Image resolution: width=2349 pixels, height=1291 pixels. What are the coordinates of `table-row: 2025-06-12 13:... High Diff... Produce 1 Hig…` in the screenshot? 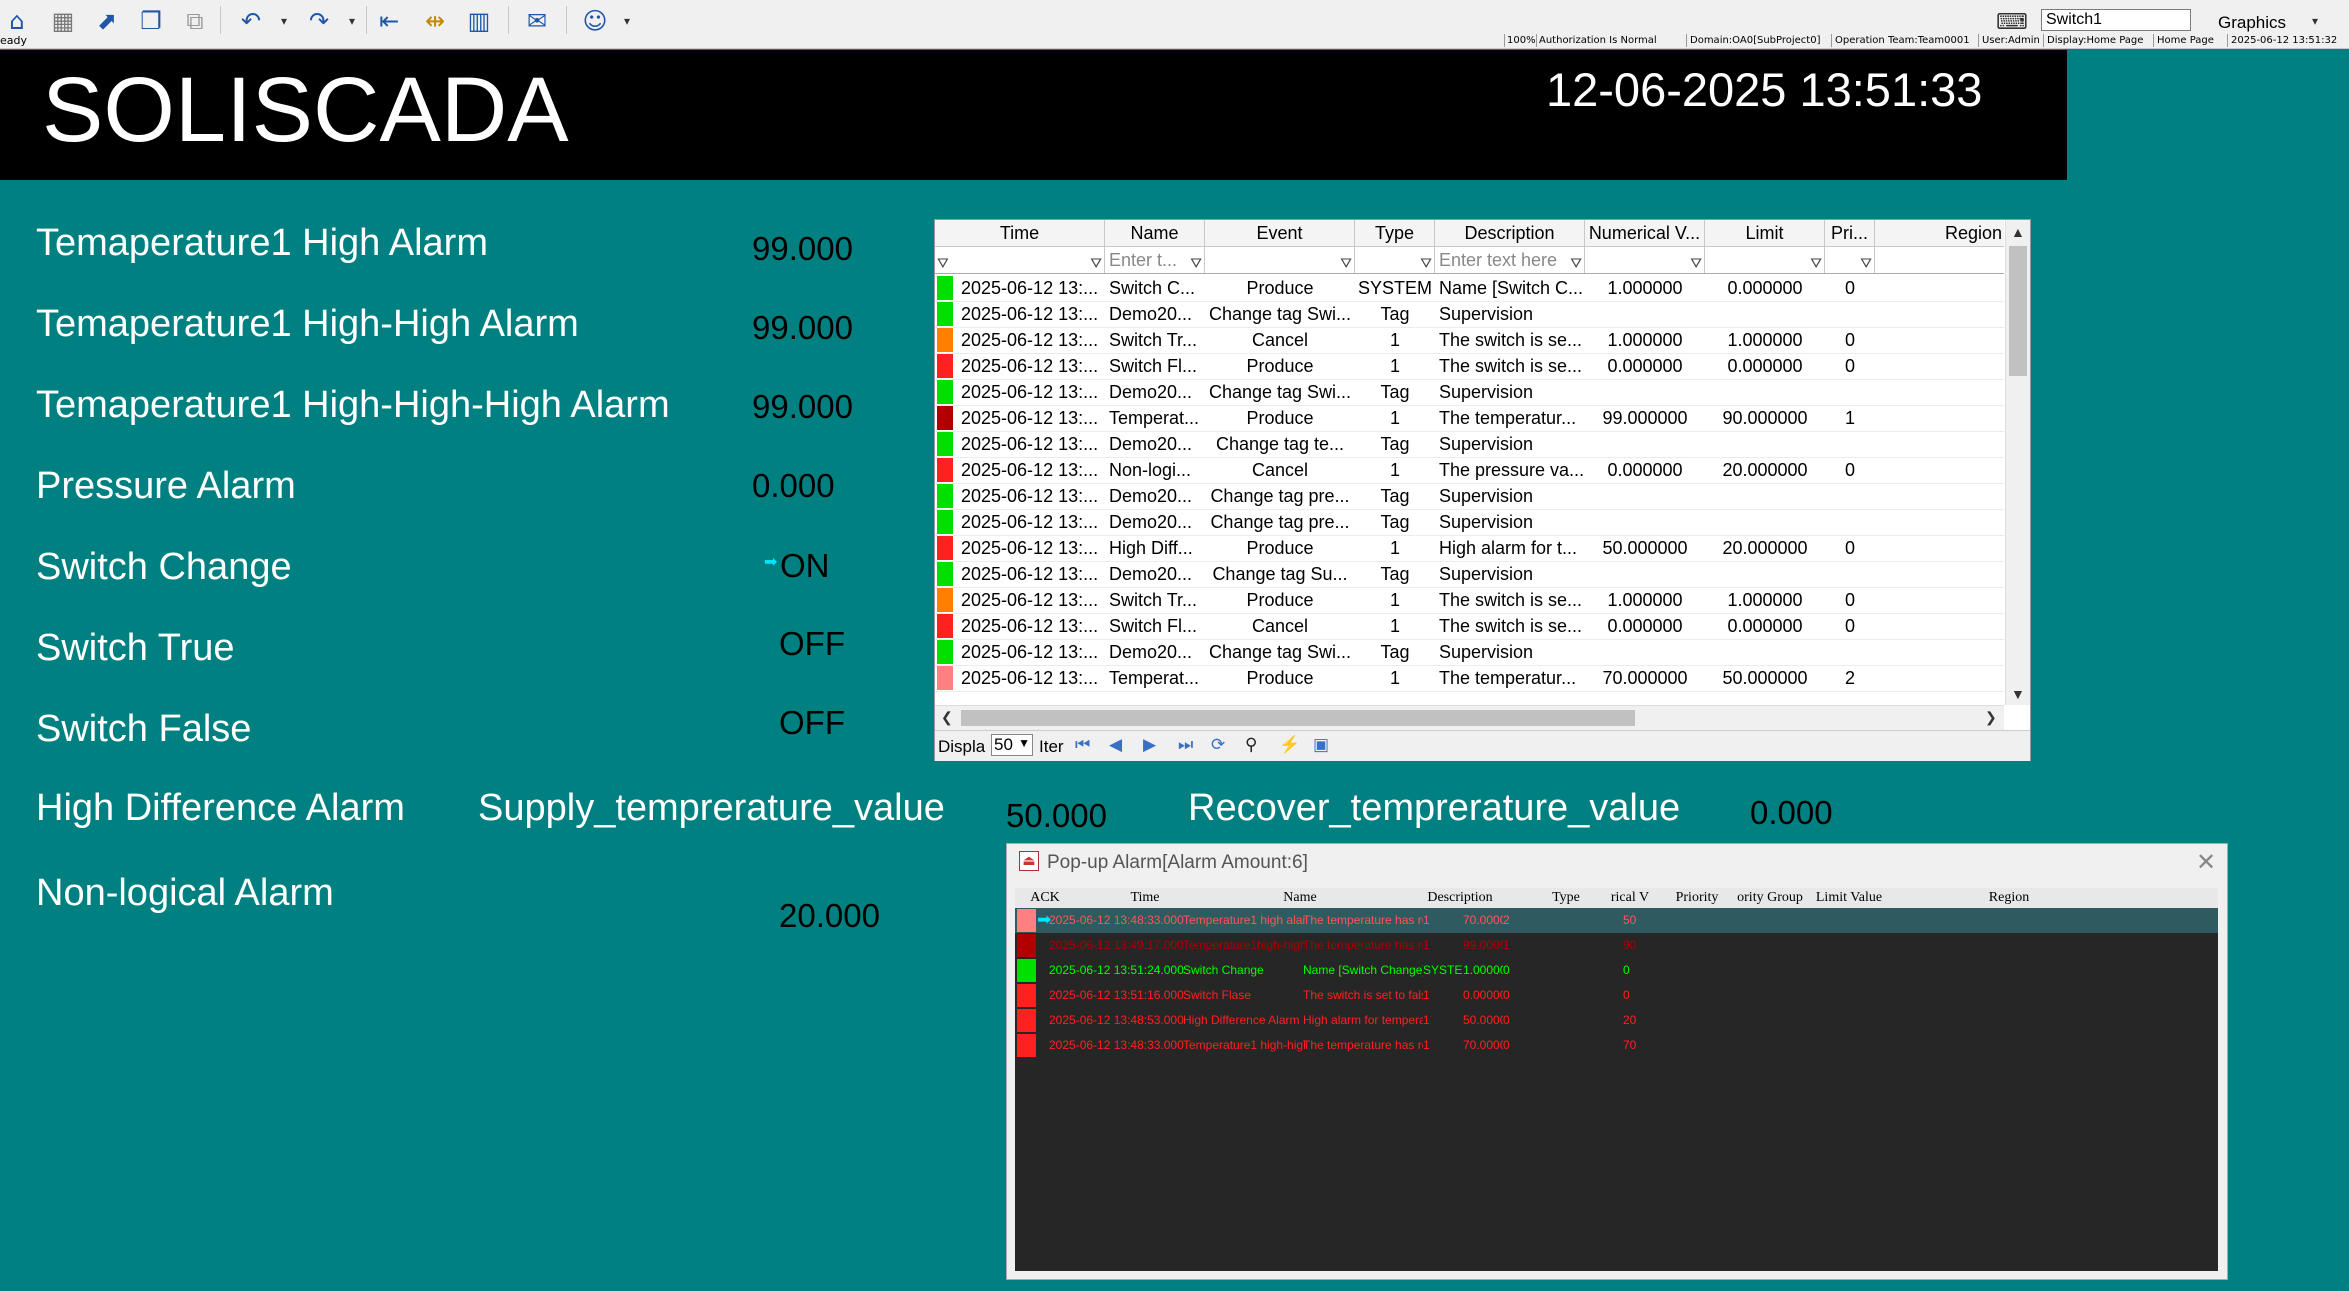 It's located at (1469, 548).